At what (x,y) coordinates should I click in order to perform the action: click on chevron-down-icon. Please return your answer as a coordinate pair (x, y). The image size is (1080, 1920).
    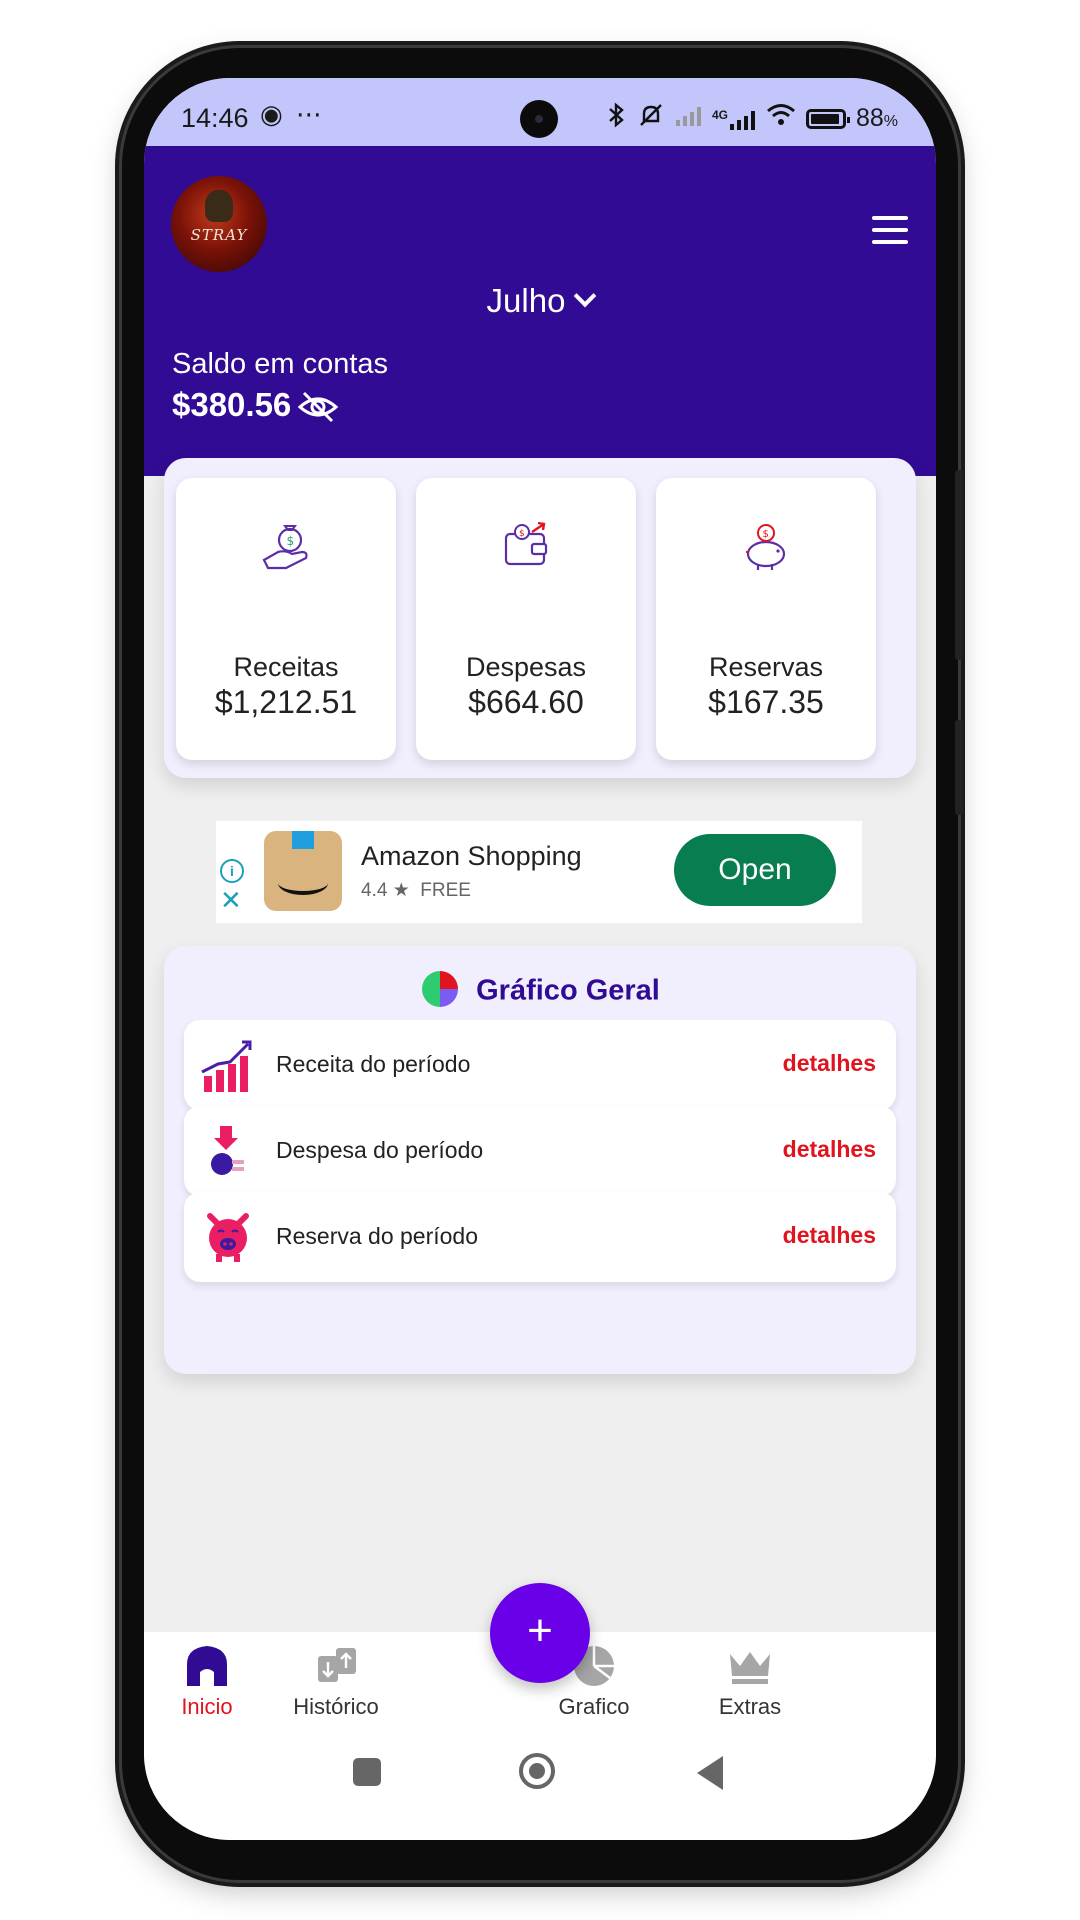
    Looking at the image, I should click on (585, 296).